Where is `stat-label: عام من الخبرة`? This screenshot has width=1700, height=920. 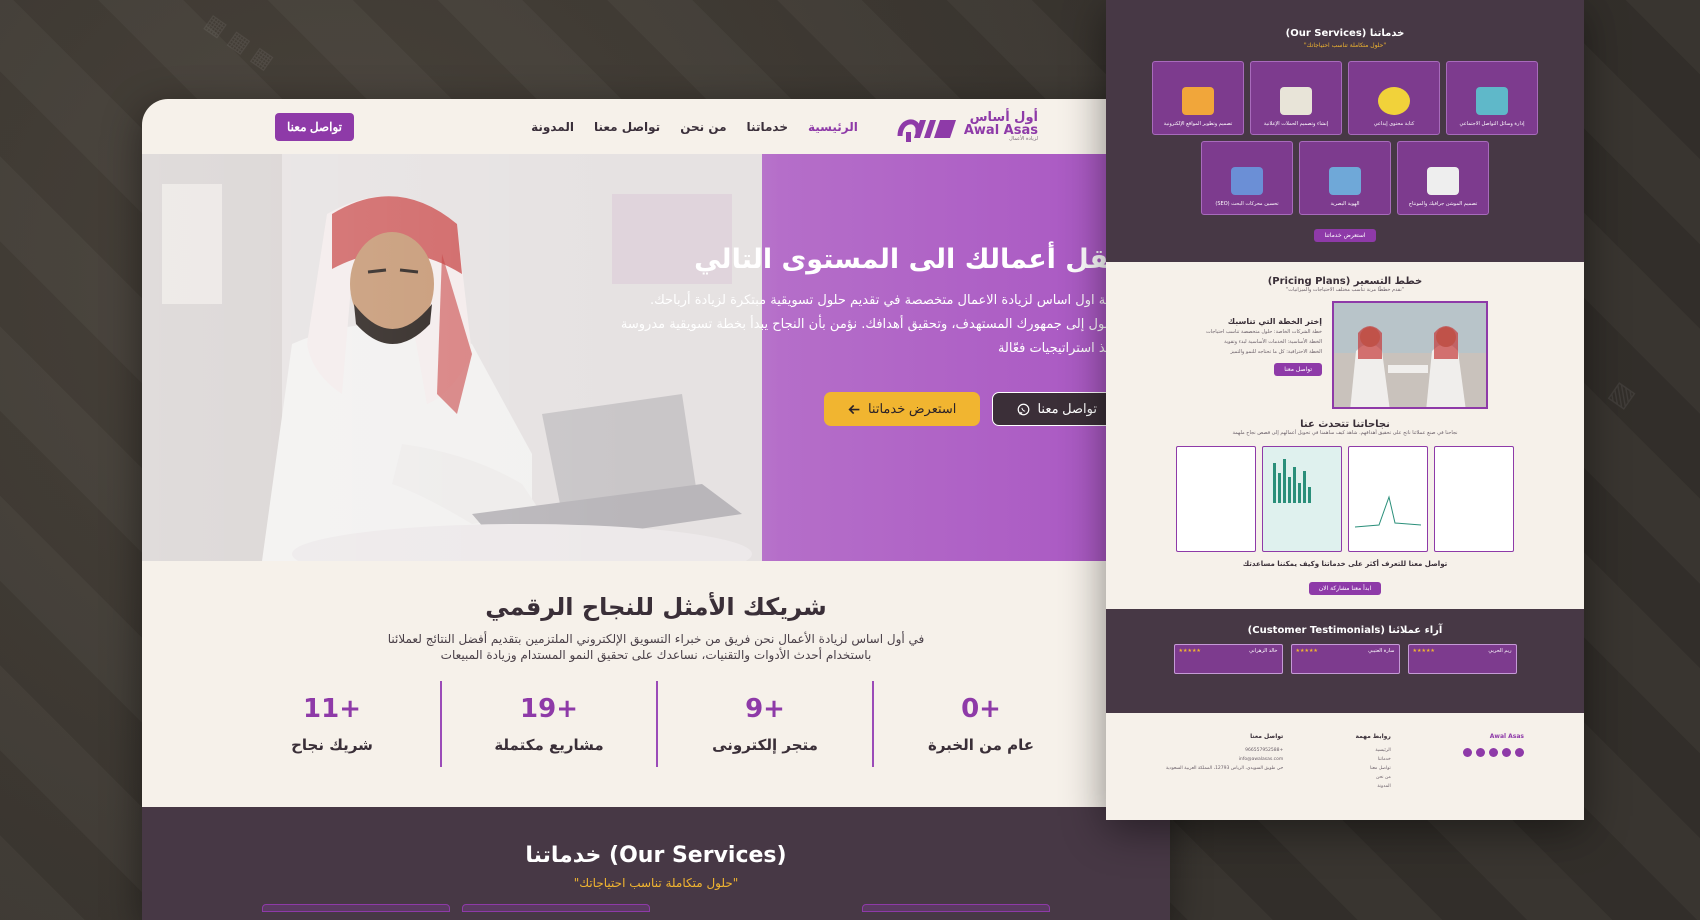 stat-label: عام من الخبرة is located at coordinates (981, 745).